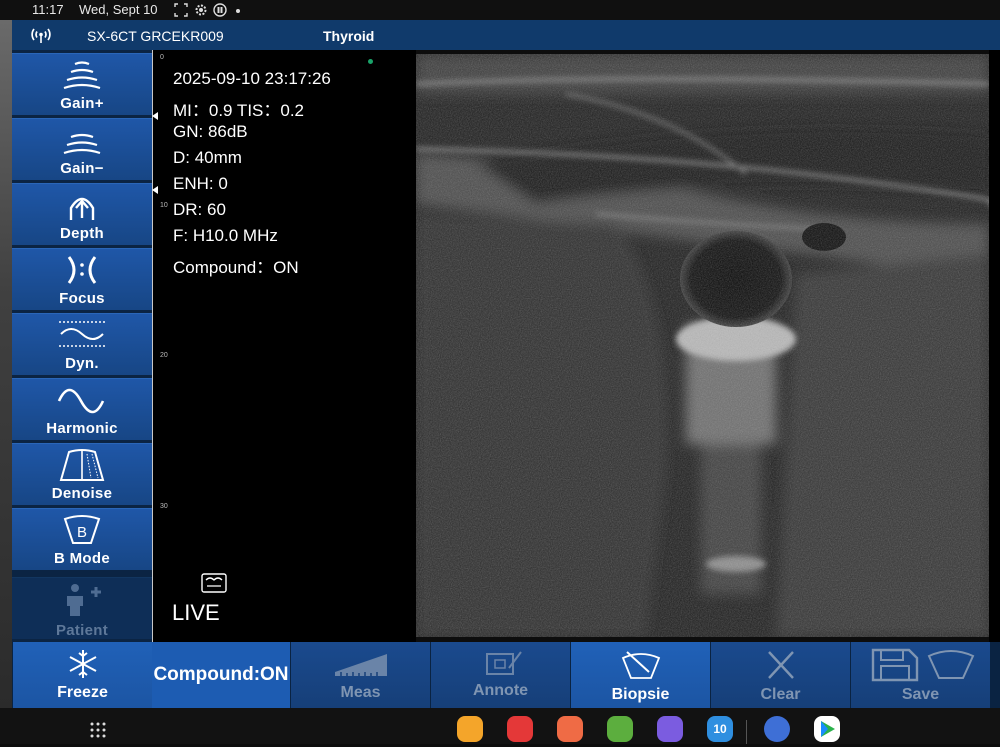  Describe the element at coordinates (349, 36) in the screenshot. I see `exam-preset: Thyroid` at that location.